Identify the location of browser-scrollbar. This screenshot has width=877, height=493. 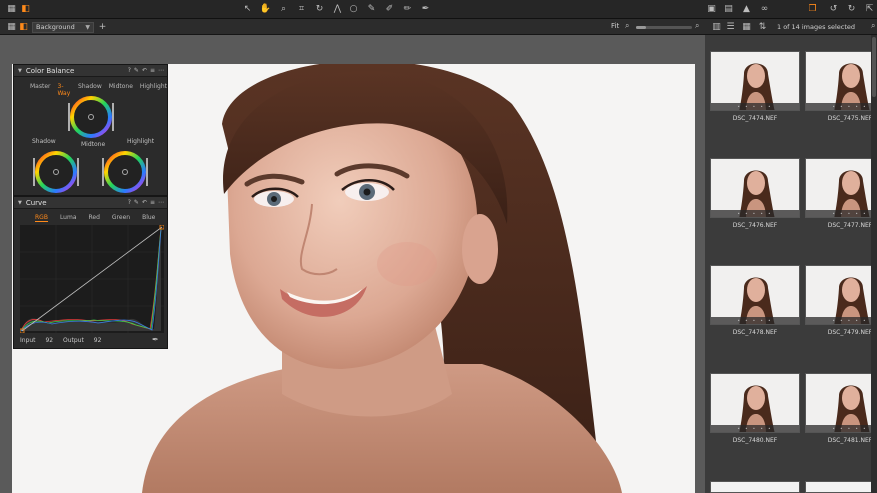
(874, 264).